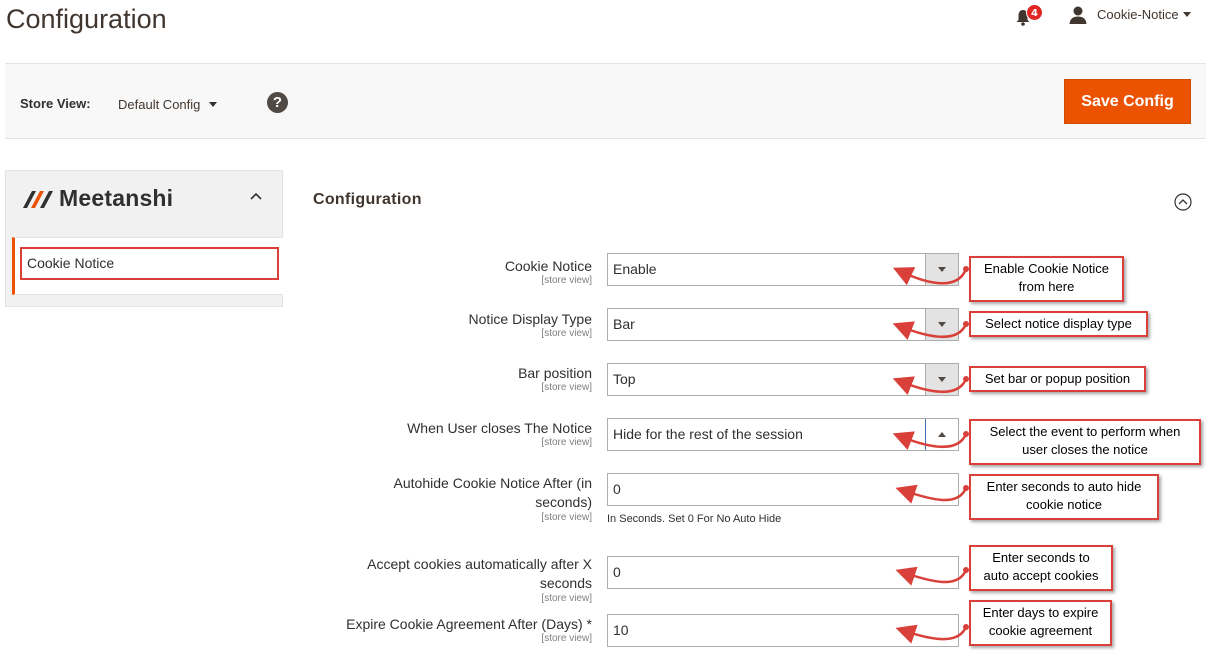  I want to click on callout-expire-agreement: Enter days to expire cookie agreement, so click(1040, 623).